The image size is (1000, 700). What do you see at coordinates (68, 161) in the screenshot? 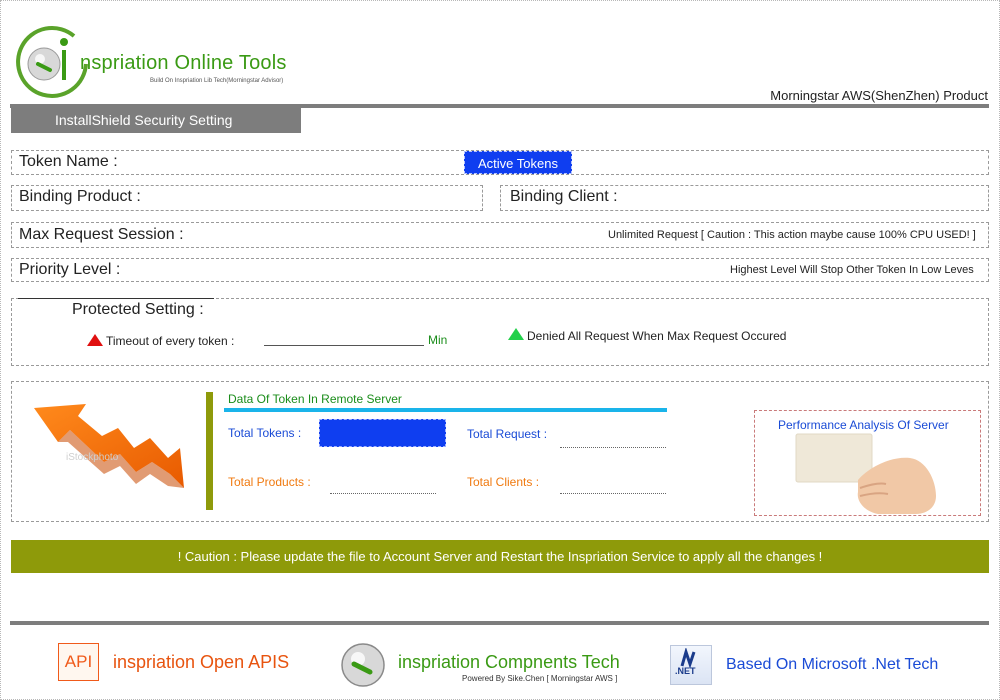
I see `token-name-label: Token Name :` at bounding box center [68, 161].